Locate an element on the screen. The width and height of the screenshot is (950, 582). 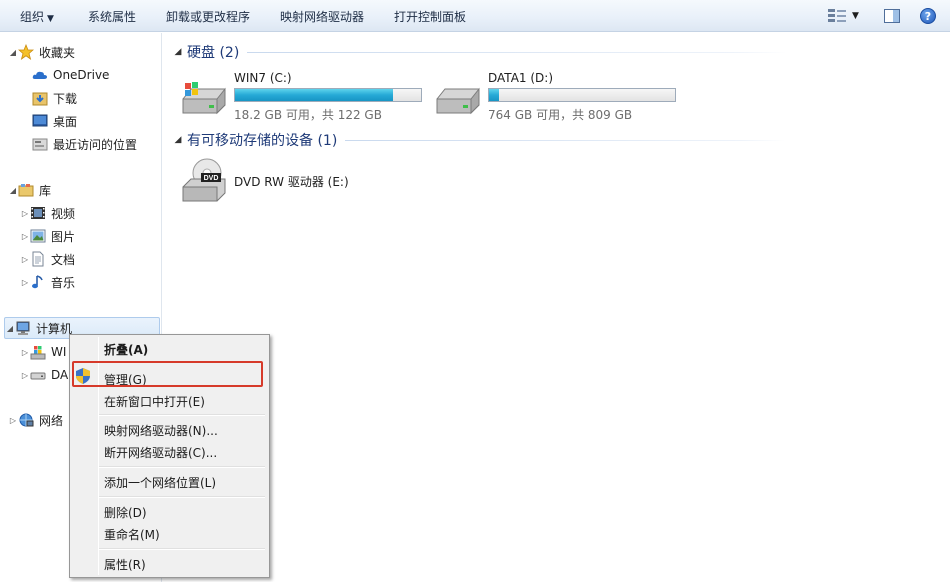
nav-item-win7-drive: ▷ WI is located at coordinates (43, 352).